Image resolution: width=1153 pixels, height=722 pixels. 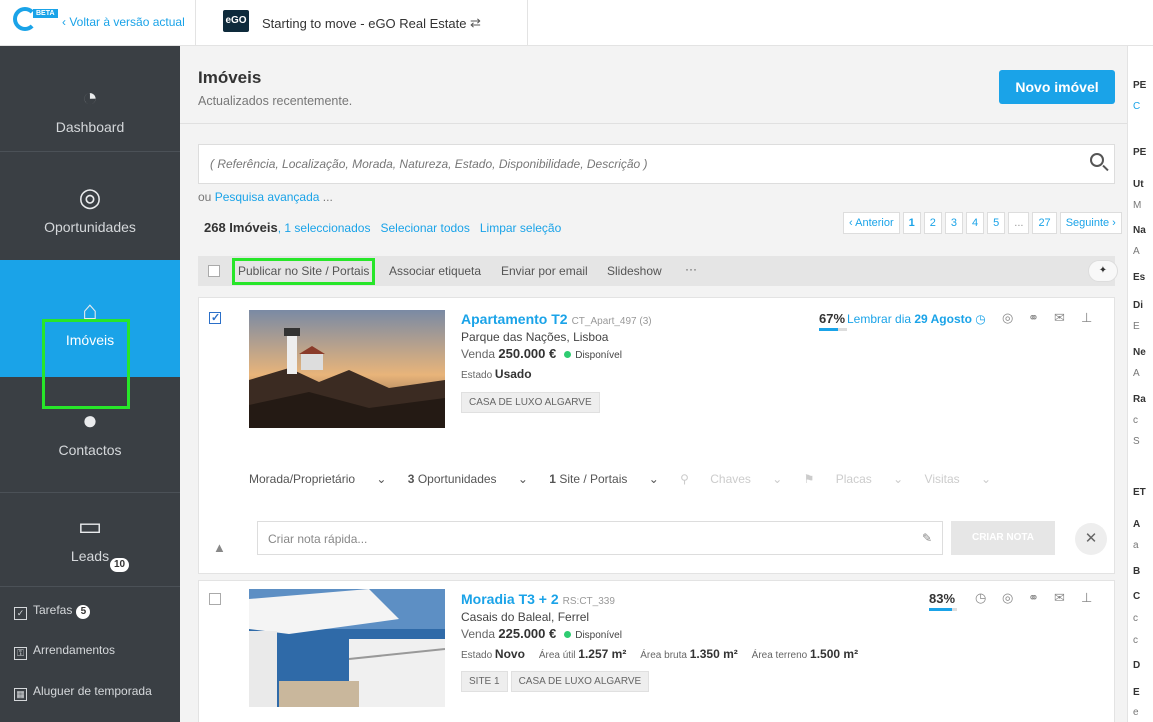 I want to click on reminder-link: Lembrar dia 29 Agosto ◷, so click(x=916, y=319).